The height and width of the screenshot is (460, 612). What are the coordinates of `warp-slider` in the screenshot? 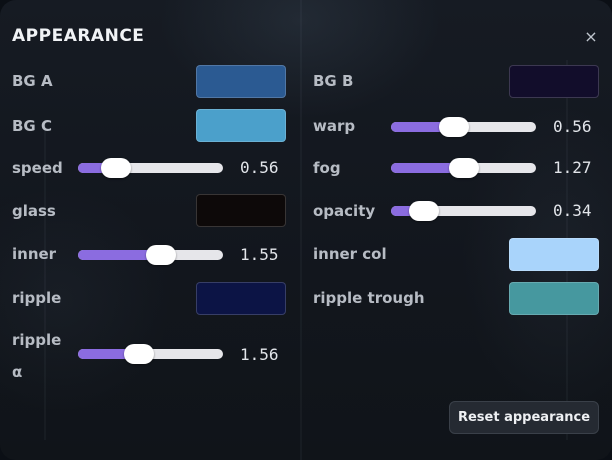 It's located at (463, 127).